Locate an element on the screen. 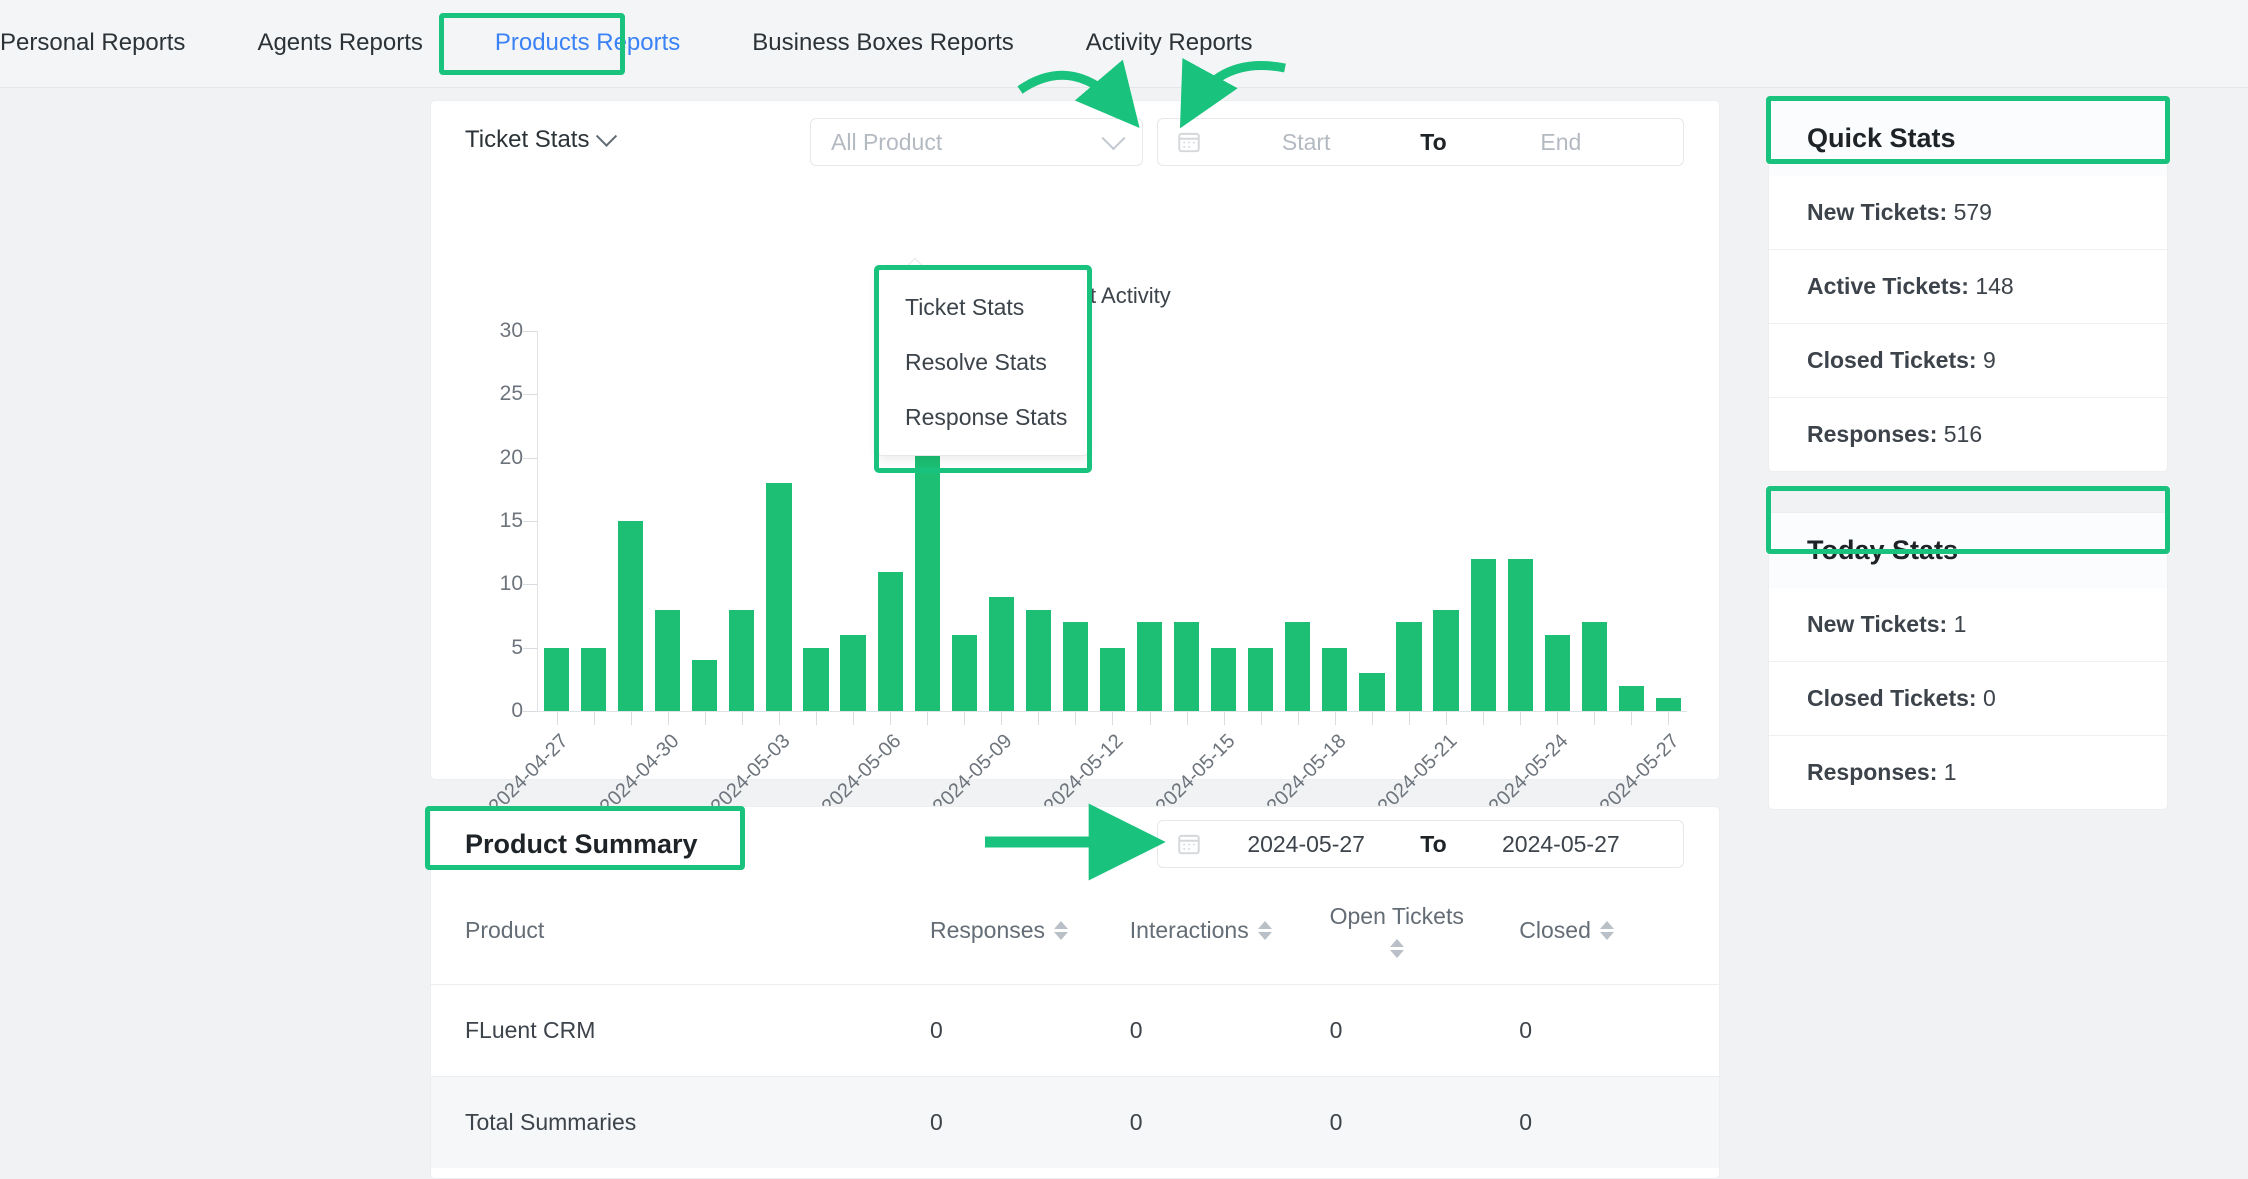 This screenshot has height=1179, width=2248. calendar-icon is located at coordinates (1189, 142).